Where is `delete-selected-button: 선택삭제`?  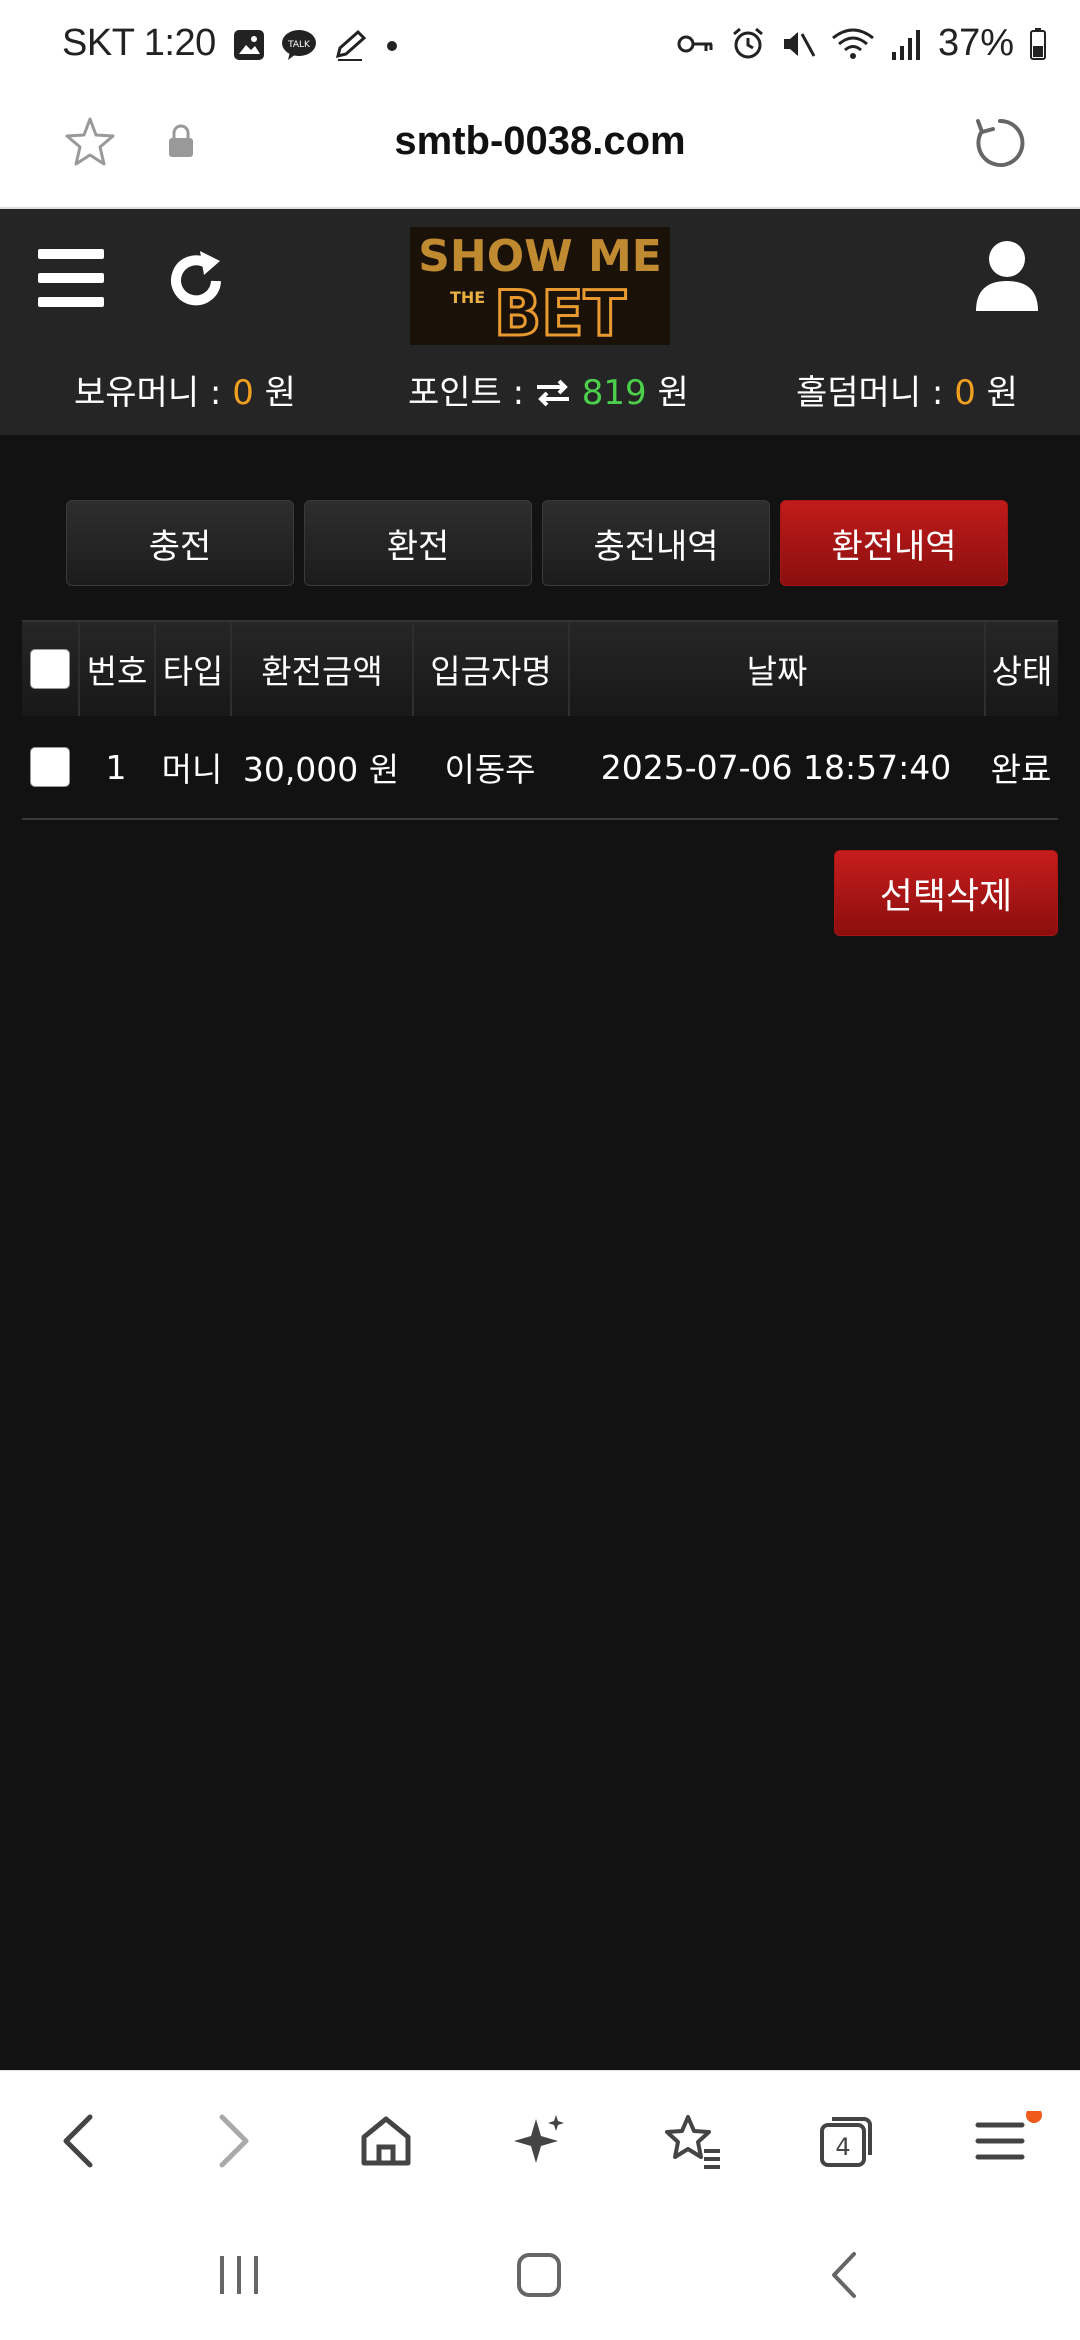
delete-selected-button: 선택삭제 is located at coordinates (946, 893).